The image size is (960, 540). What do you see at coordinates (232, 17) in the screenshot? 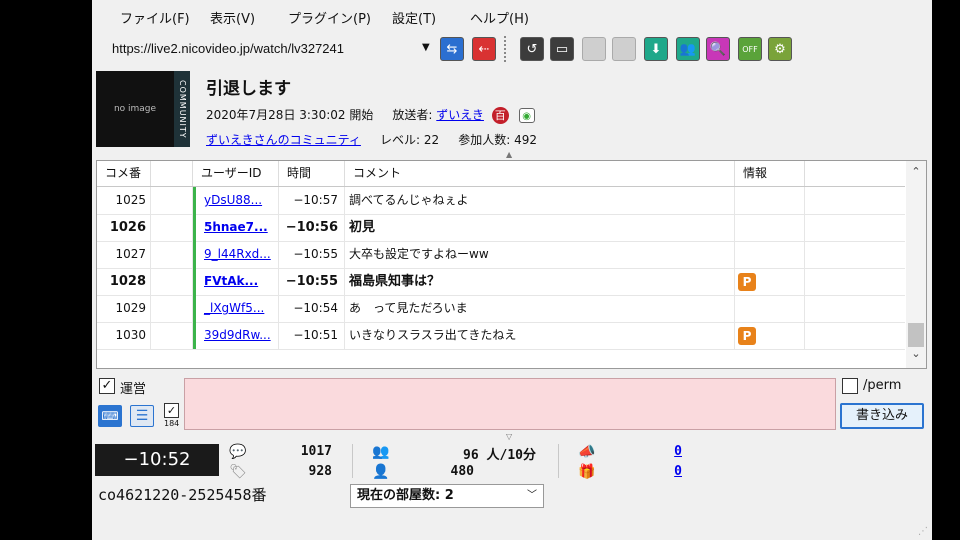
I see `menu-view: 表示(V)` at bounding box center [232, 17].